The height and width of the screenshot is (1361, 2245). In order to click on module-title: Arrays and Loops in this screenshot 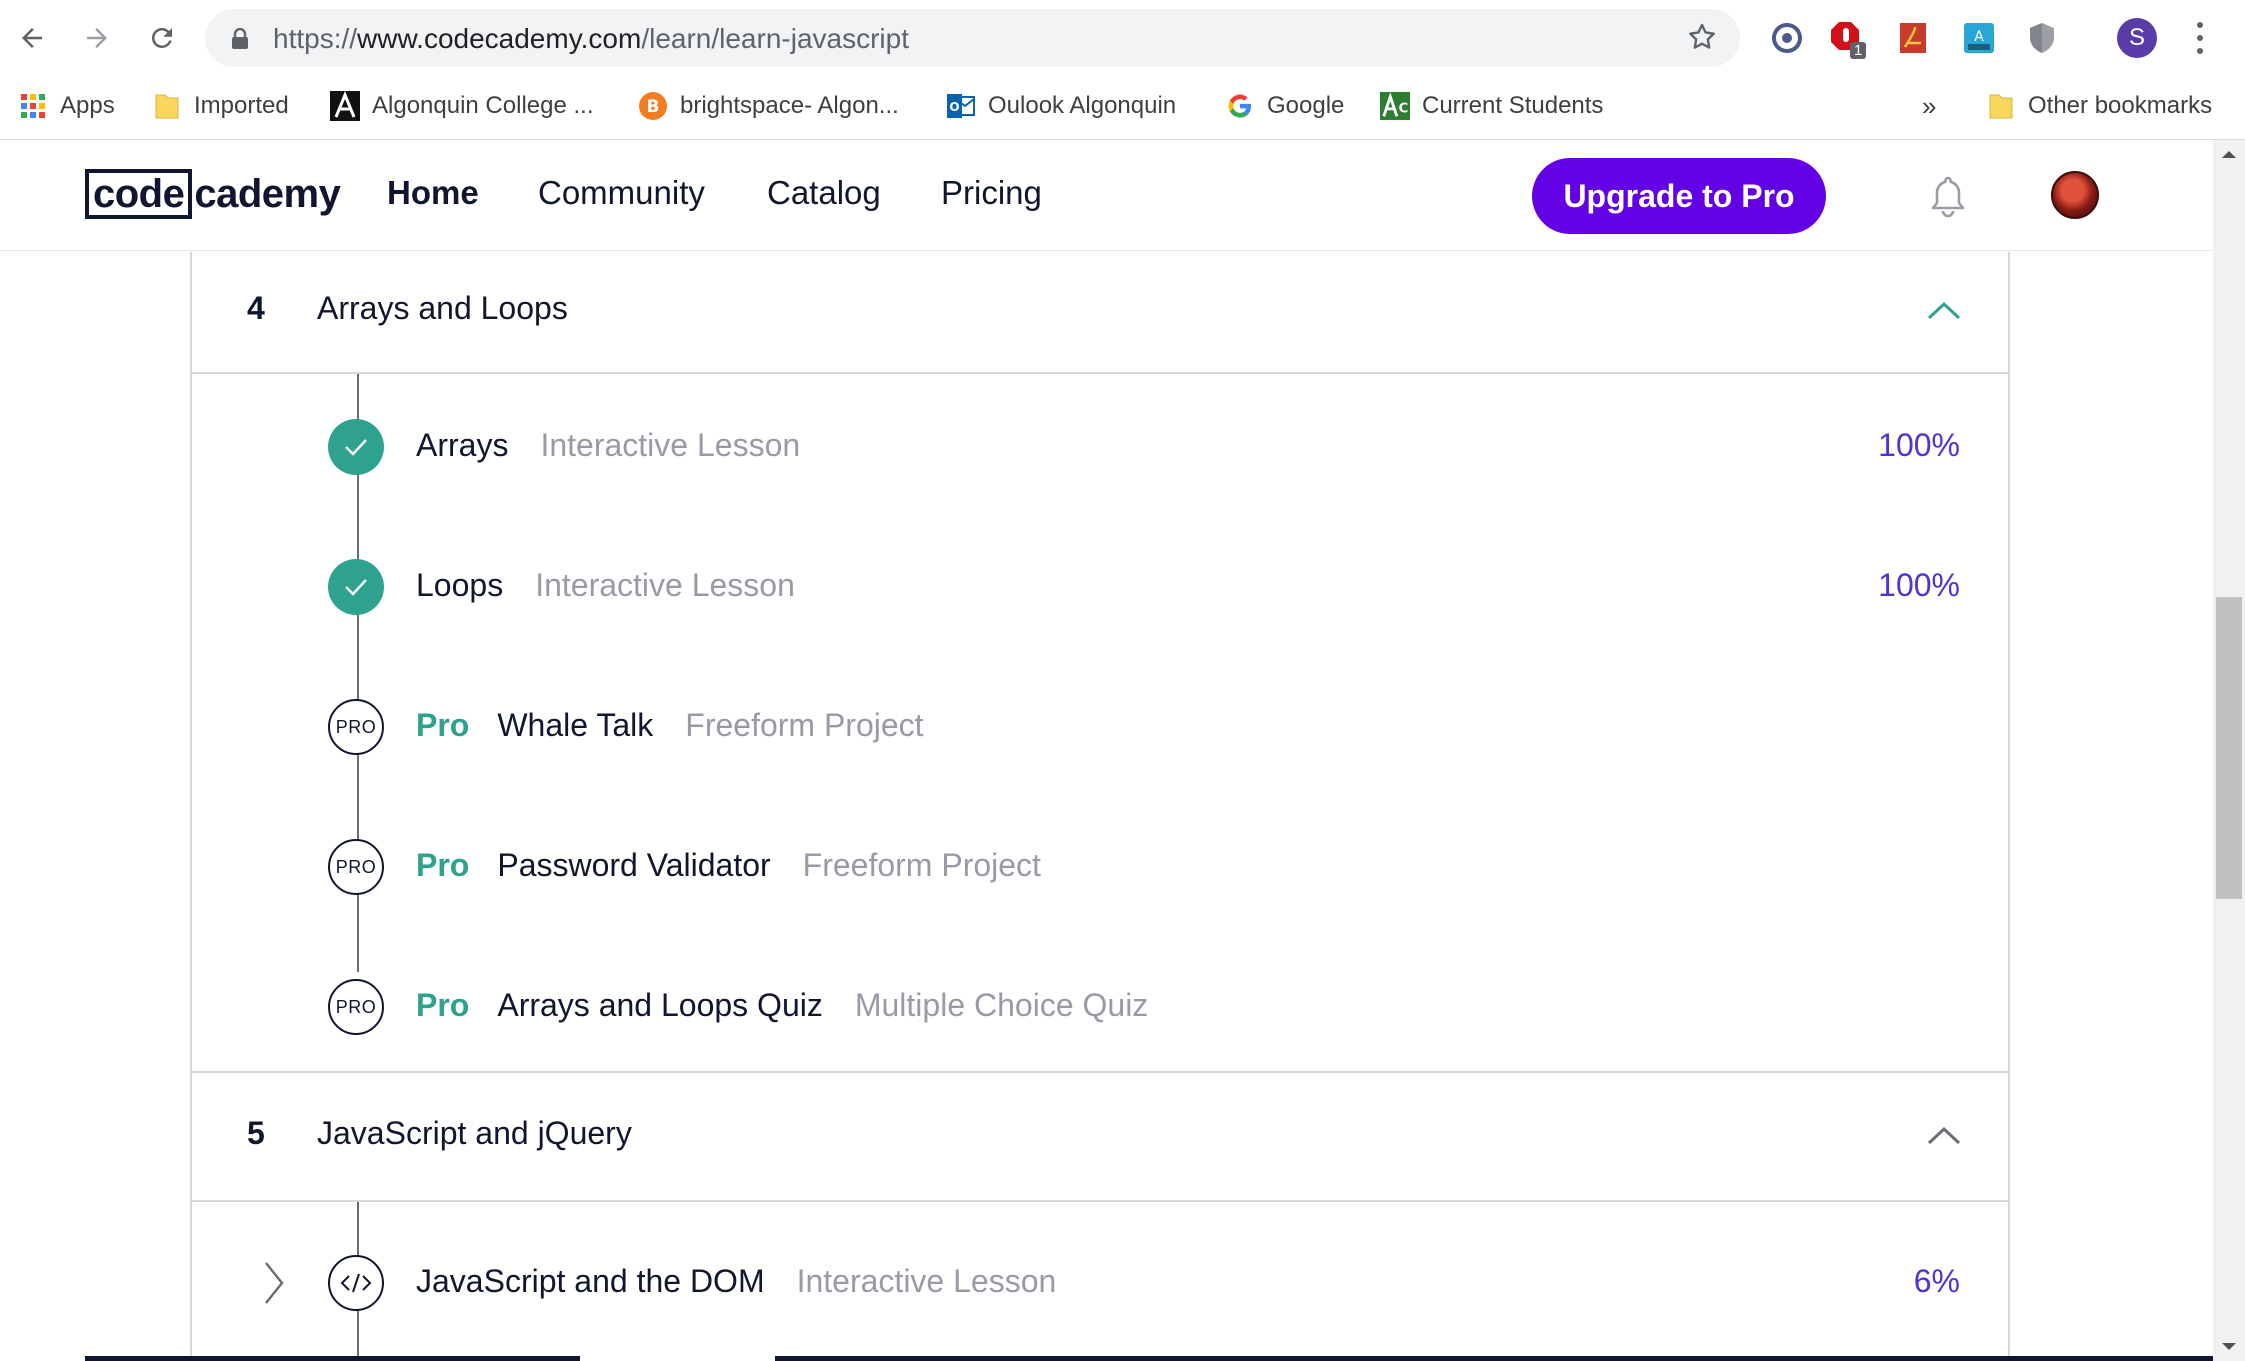, I will do `click(442, 308)`.